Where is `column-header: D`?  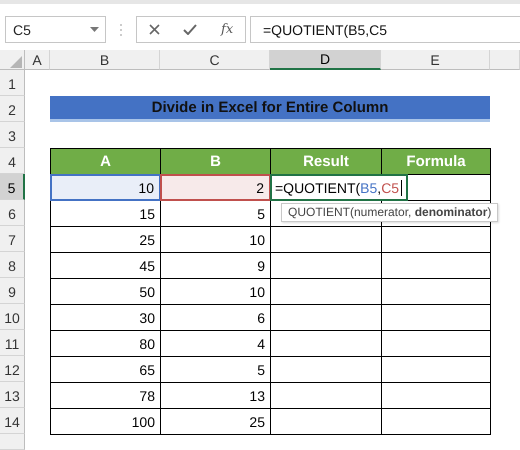 column-header: D is located at coordinates (325, 60).